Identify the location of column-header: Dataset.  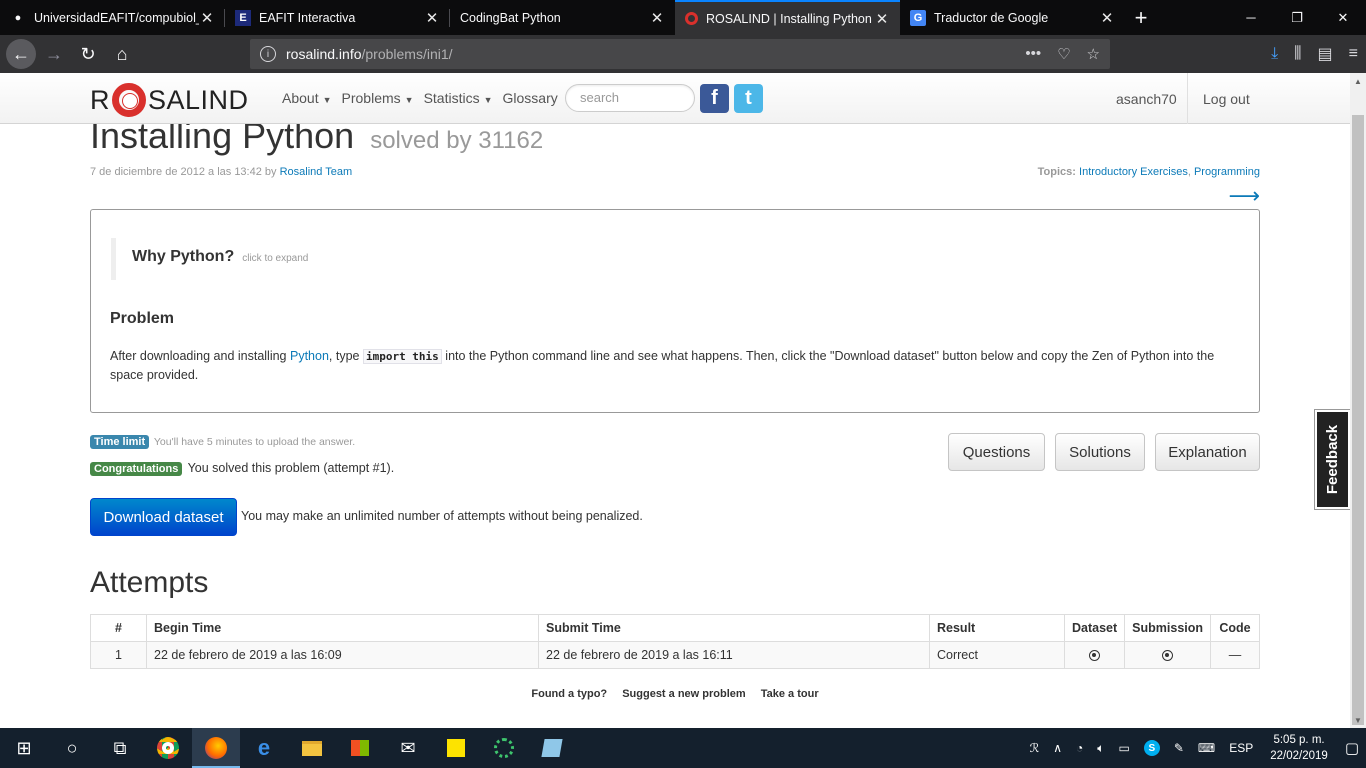
(1094, 628).